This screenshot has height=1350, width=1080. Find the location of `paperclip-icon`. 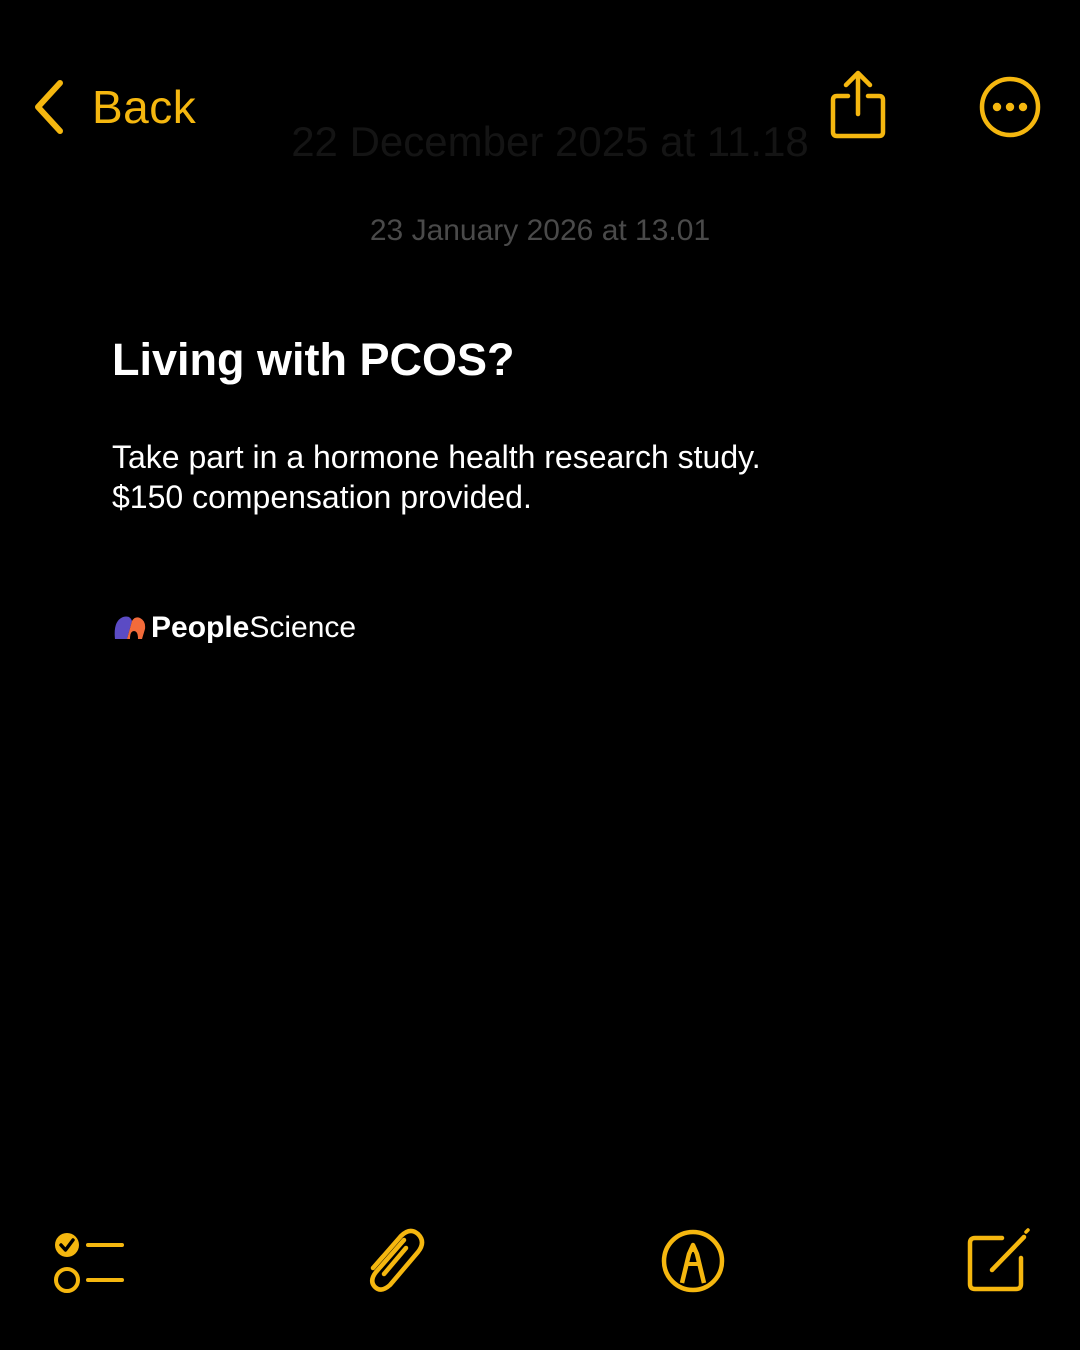

paperclip-icon is located at coordinates (397, 1260).